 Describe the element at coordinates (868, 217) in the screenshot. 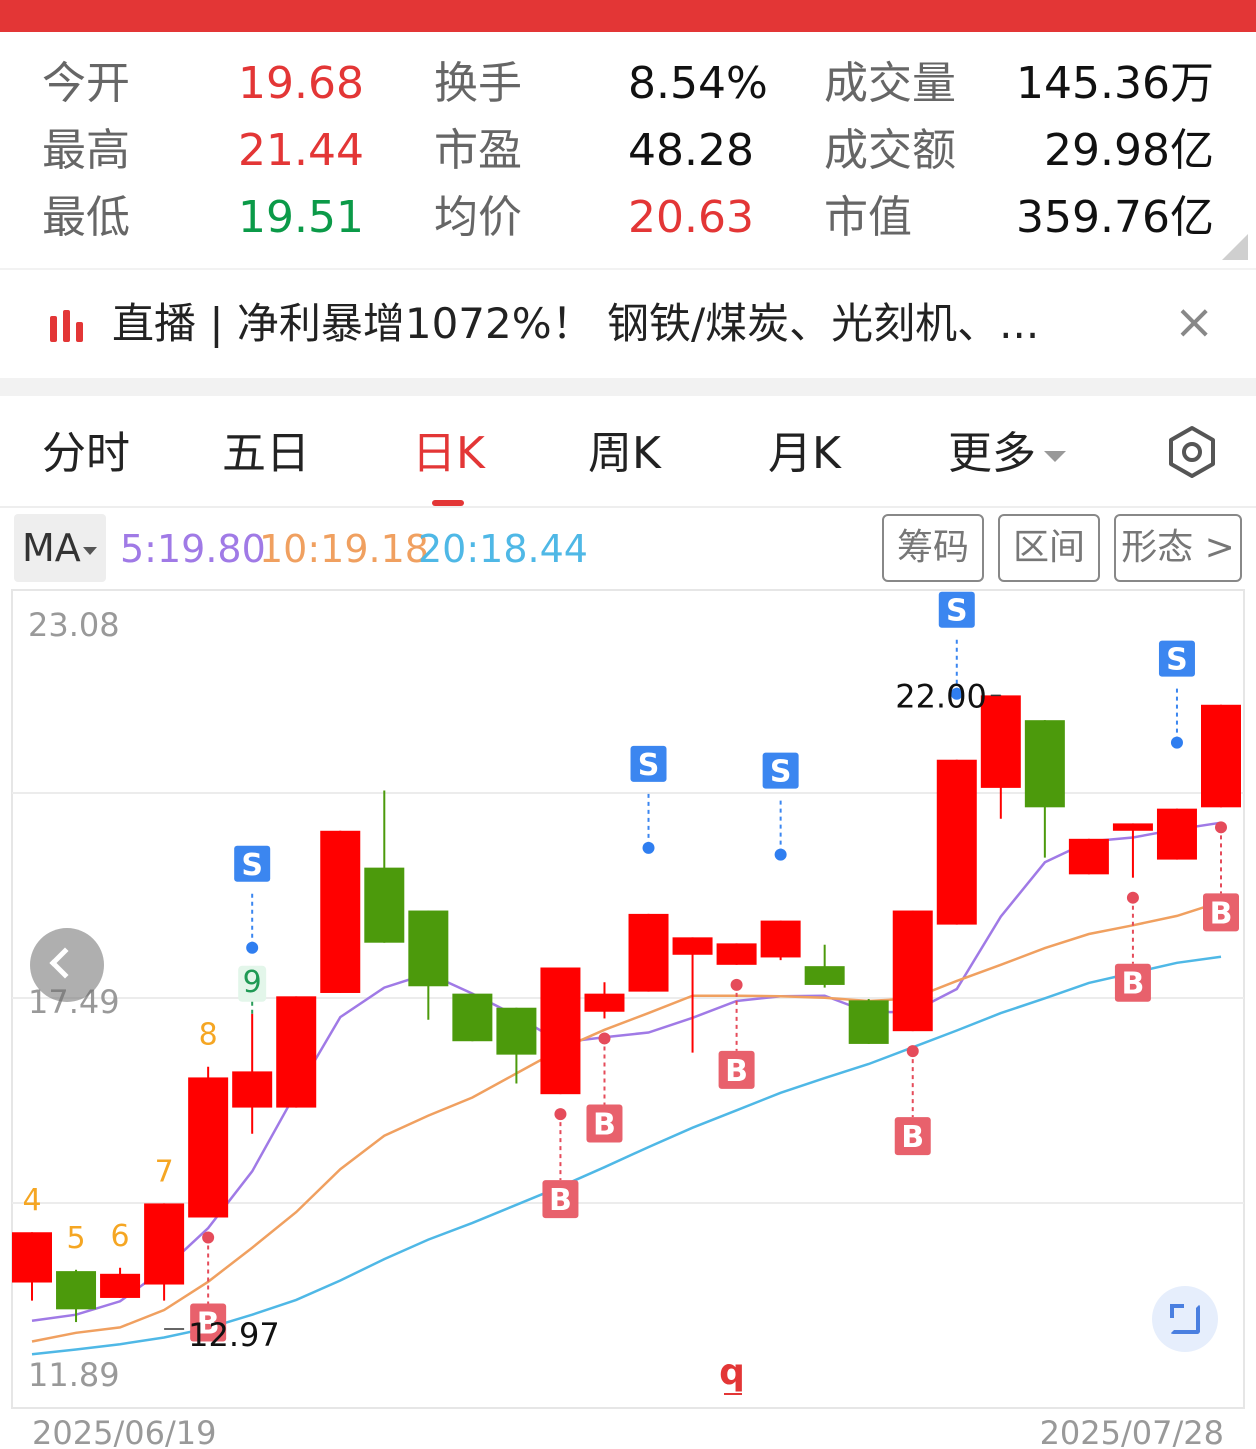

I see `stat-label-market-cap: 市值` at that location.